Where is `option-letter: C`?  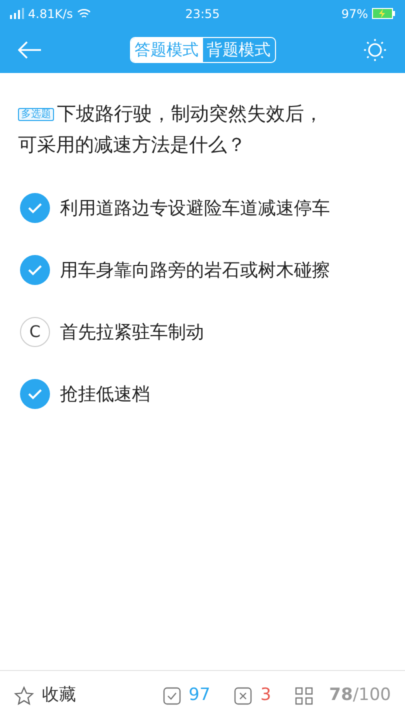 option-letter: C is located at coordinates (35, 332).